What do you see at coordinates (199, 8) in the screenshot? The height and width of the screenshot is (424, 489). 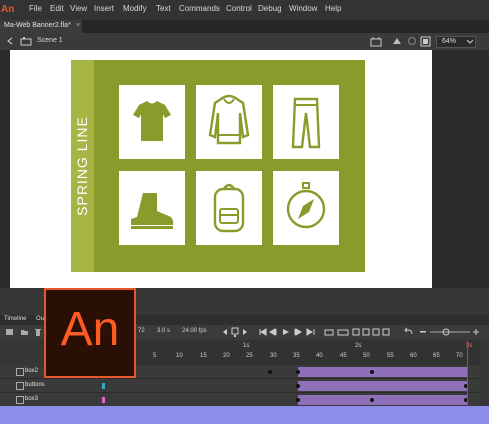 I see `menu-commands: Commands` at bounding box center [199, 8].